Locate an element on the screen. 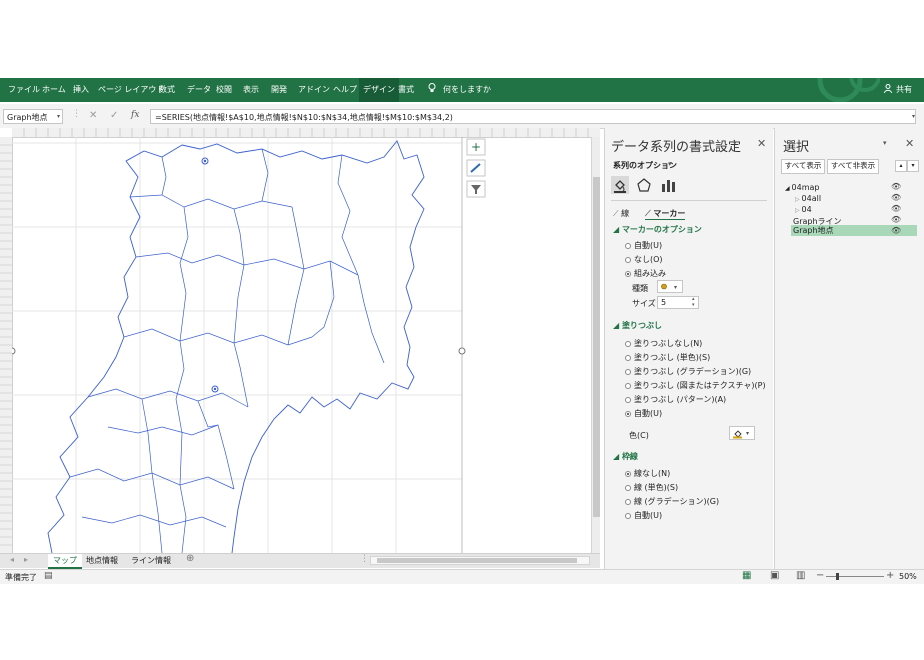  line-tab: ⟋ 線 is located at coordinates (621, 213).